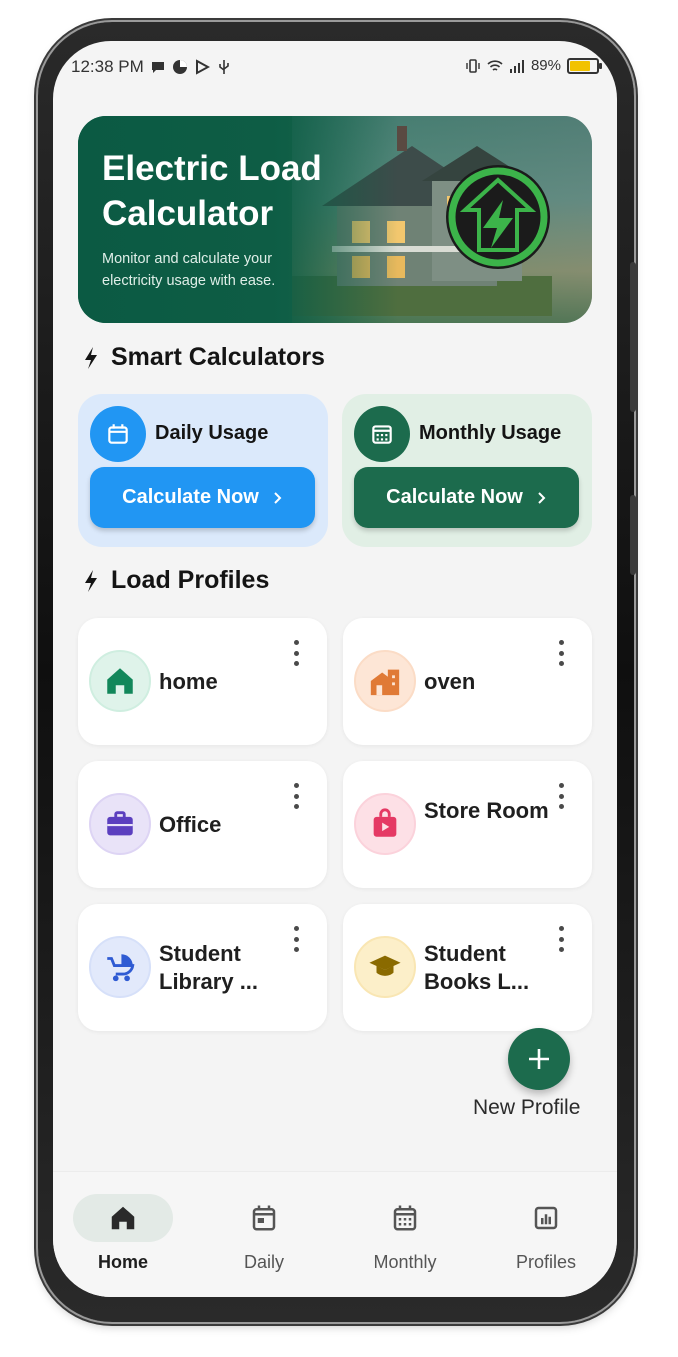 The width and height of the screenshot is (678, 1357). I want to click on building-icon, so click(385, 681).